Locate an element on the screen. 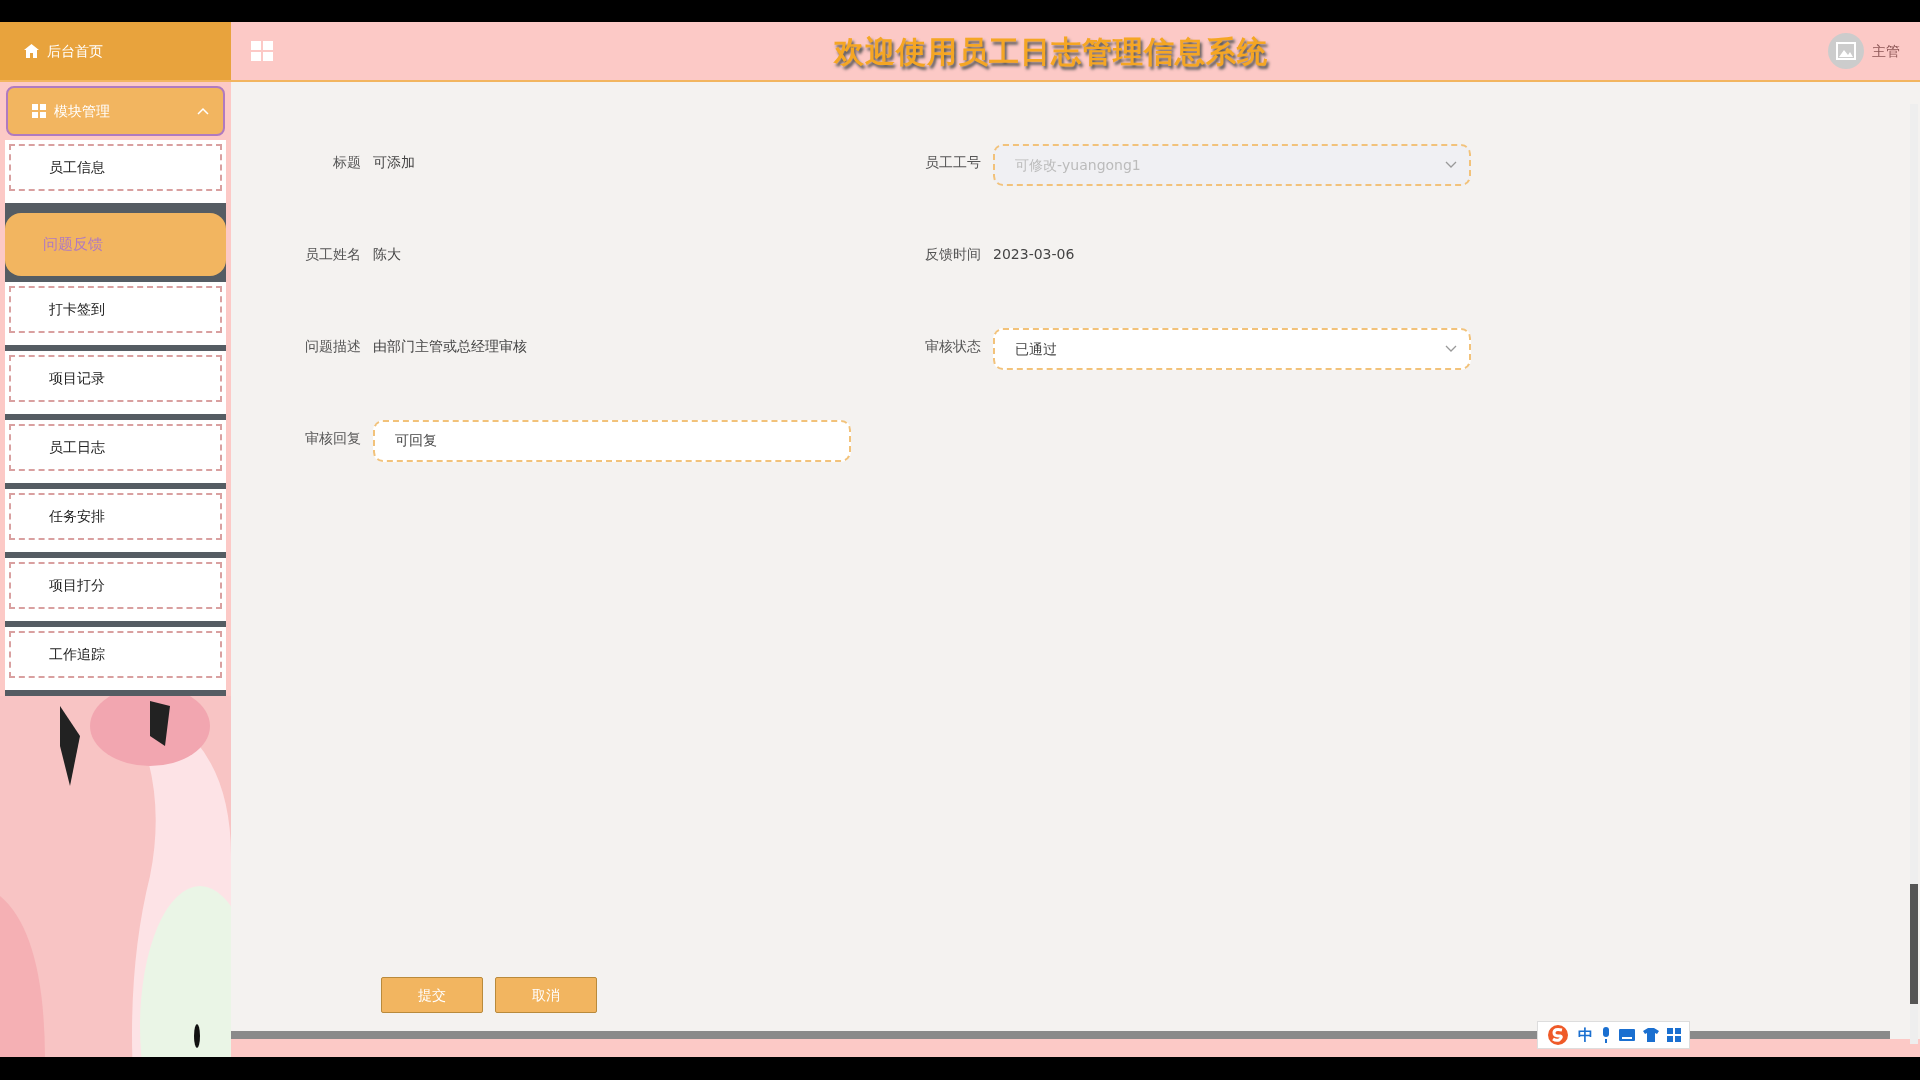  field-value: 陈大 is located at coordinates (387, 254).